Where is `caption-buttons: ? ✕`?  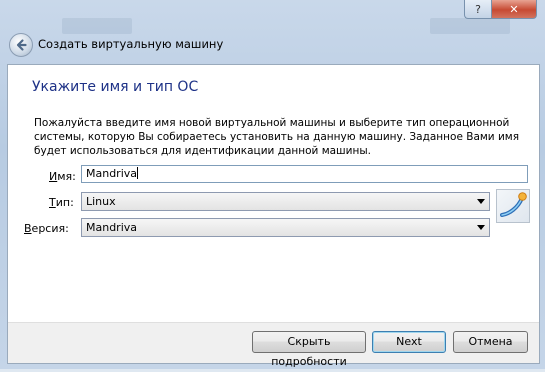
caption-buttons: ? ✕ is located at coordinates (500, 9).